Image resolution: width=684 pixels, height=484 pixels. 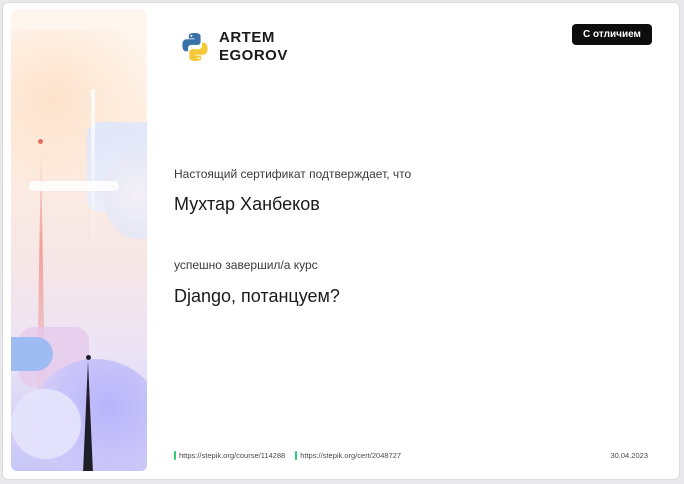 I want to click on logo-line-2: EGOROV, so click(x=253, y=55).